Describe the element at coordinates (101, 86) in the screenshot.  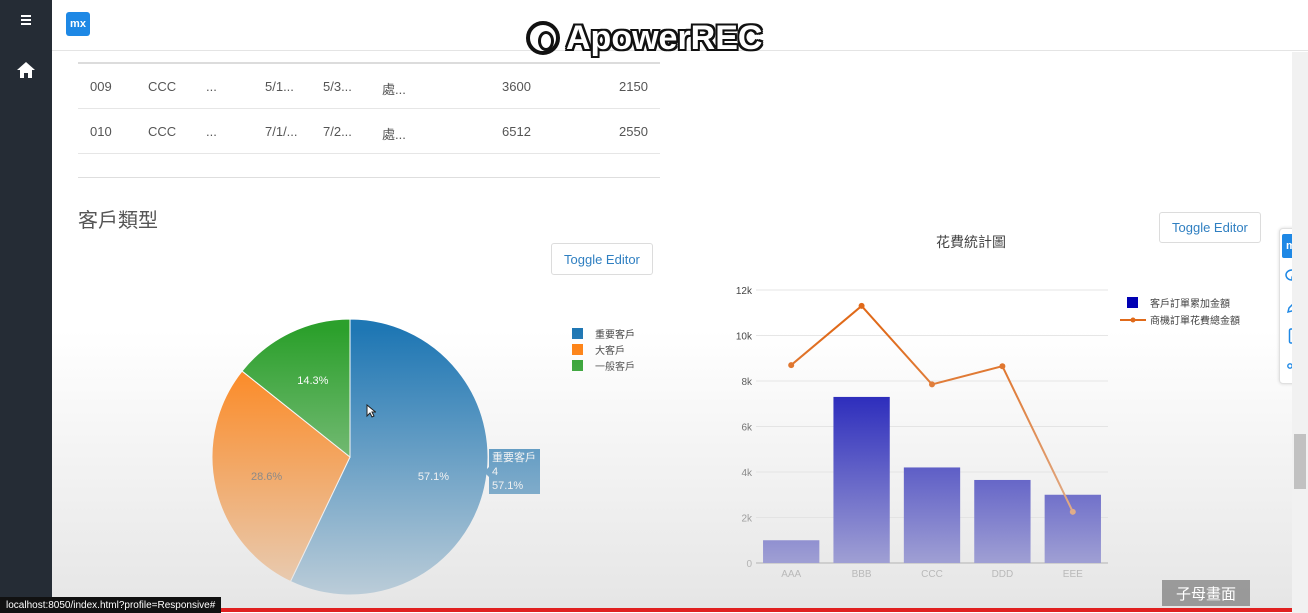
I see `table-cell: 009` at that location.